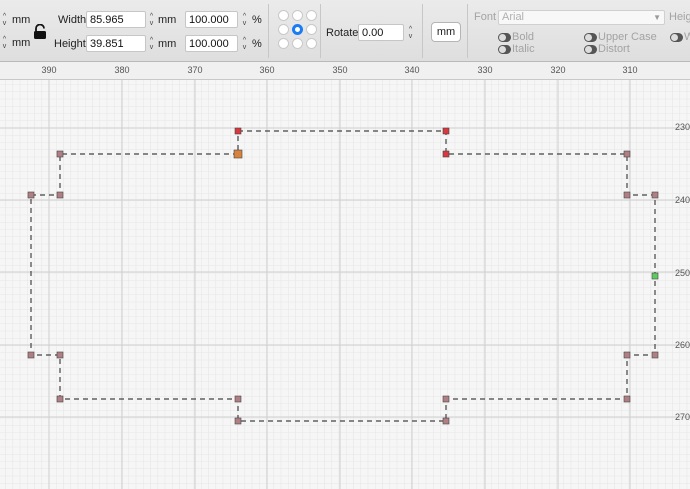 The width and height of the screenshot is (690, 489). Describe the element at coordinates (70, 44) in the screenshot. I see `height-label: Height` at that location.